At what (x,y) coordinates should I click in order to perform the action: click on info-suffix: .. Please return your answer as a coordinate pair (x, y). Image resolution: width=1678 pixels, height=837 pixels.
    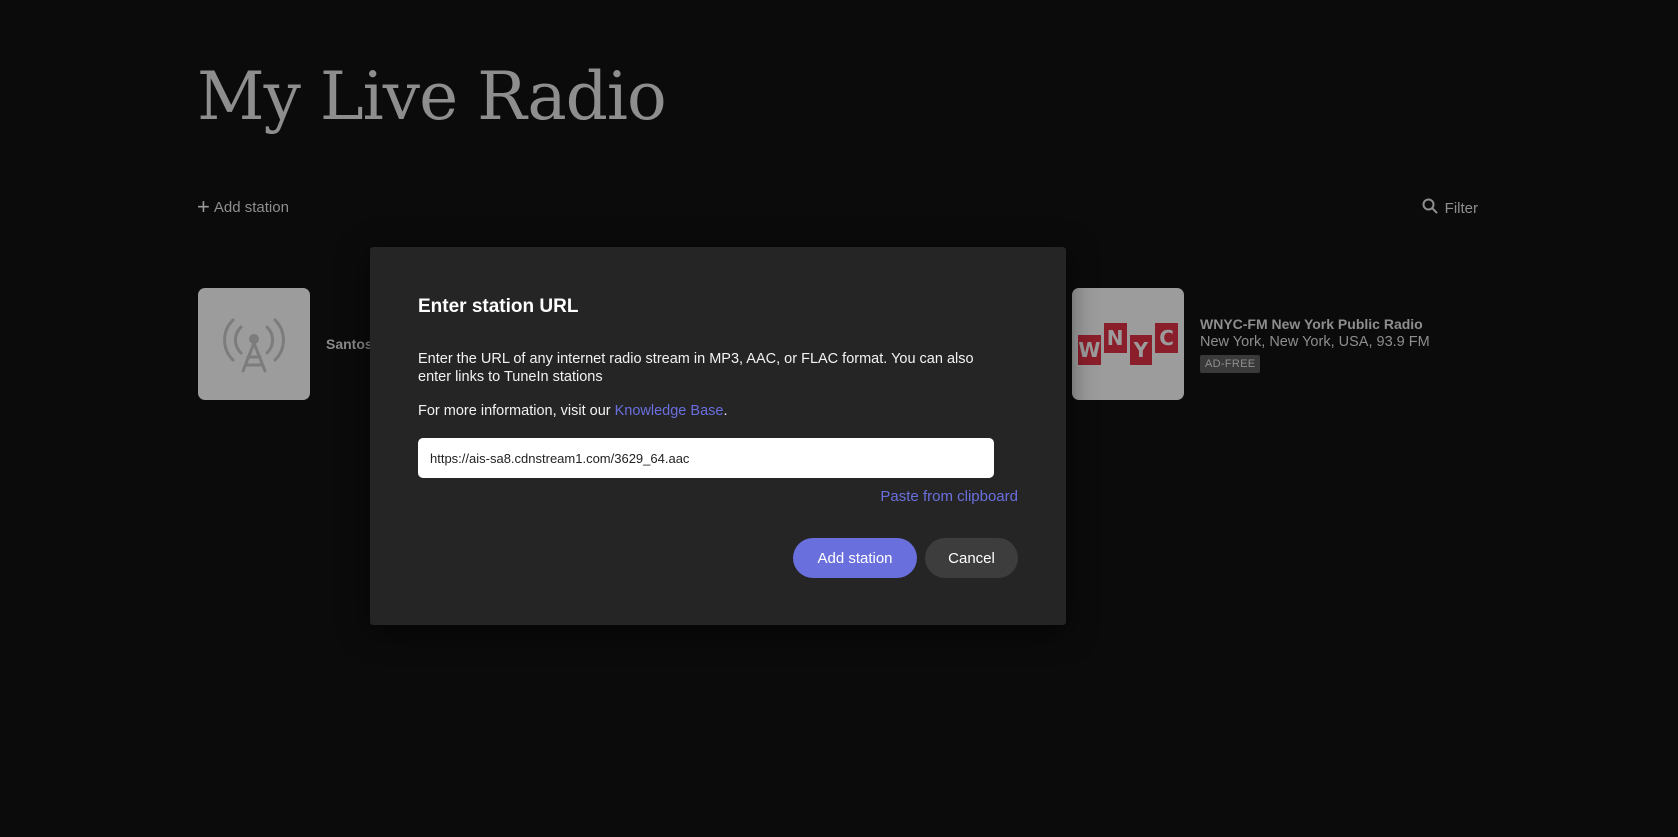
    Looking at the image, I should click on (725, 411).